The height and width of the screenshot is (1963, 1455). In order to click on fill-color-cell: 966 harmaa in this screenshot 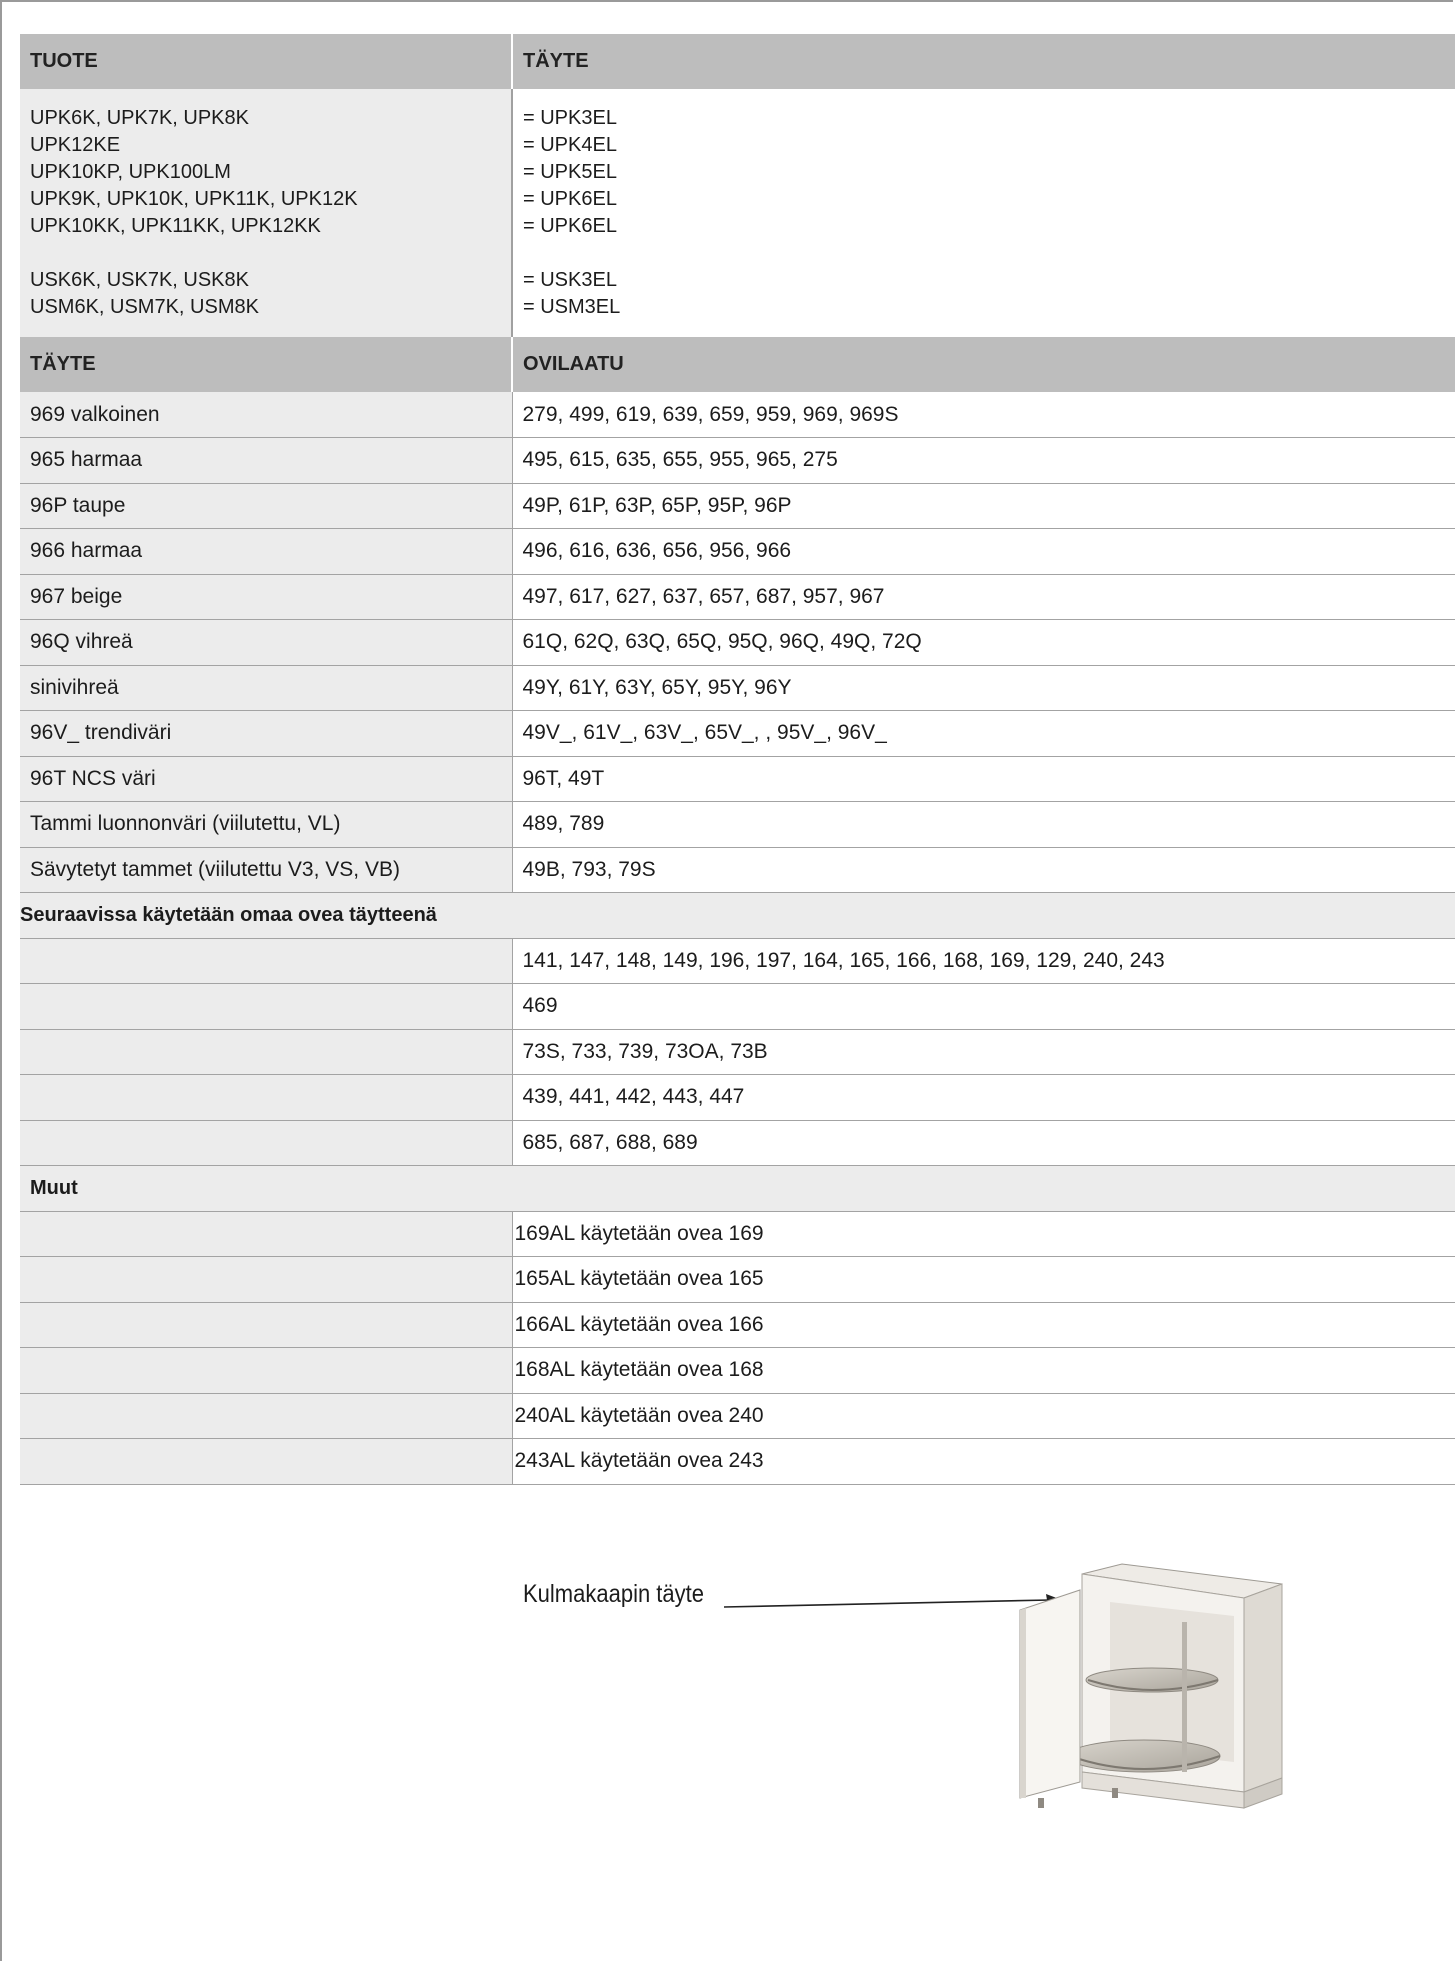, I will do `click(266, 551)`.